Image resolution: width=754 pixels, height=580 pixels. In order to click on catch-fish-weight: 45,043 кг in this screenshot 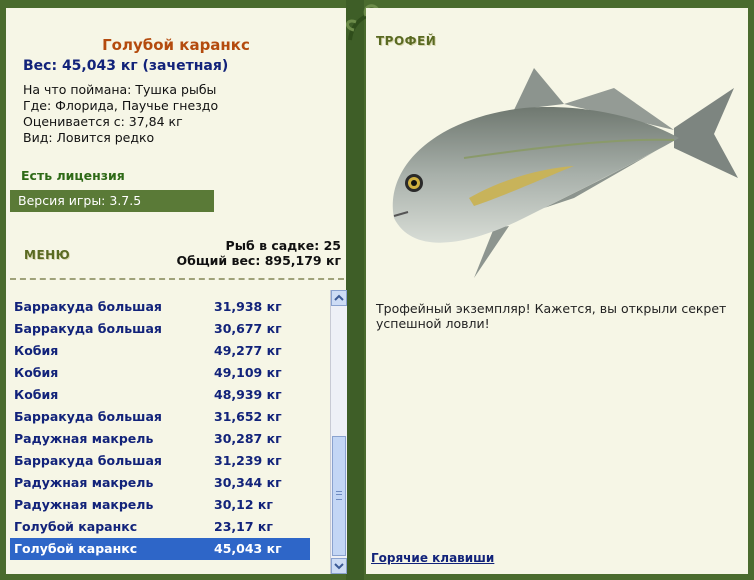, I will do `click(248, 548)`.